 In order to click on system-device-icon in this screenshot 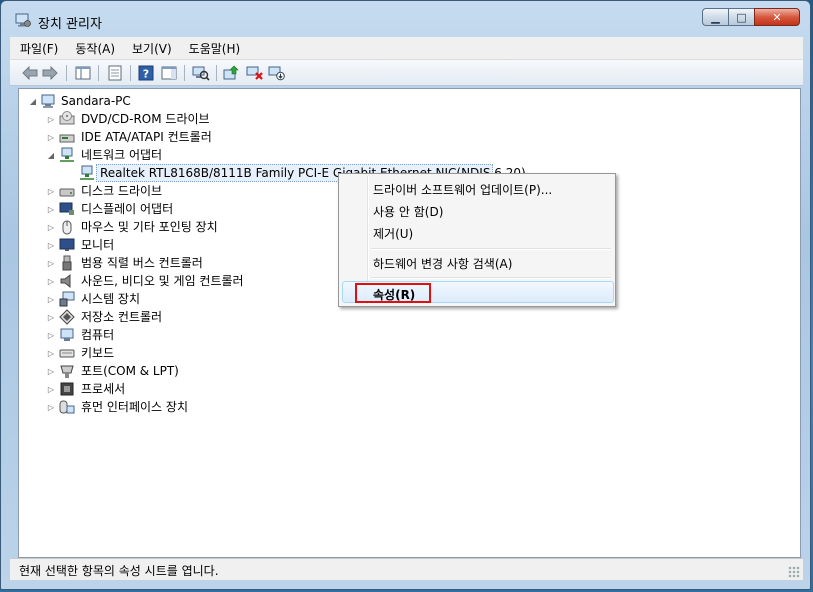, I will do `click(67, 299)`.